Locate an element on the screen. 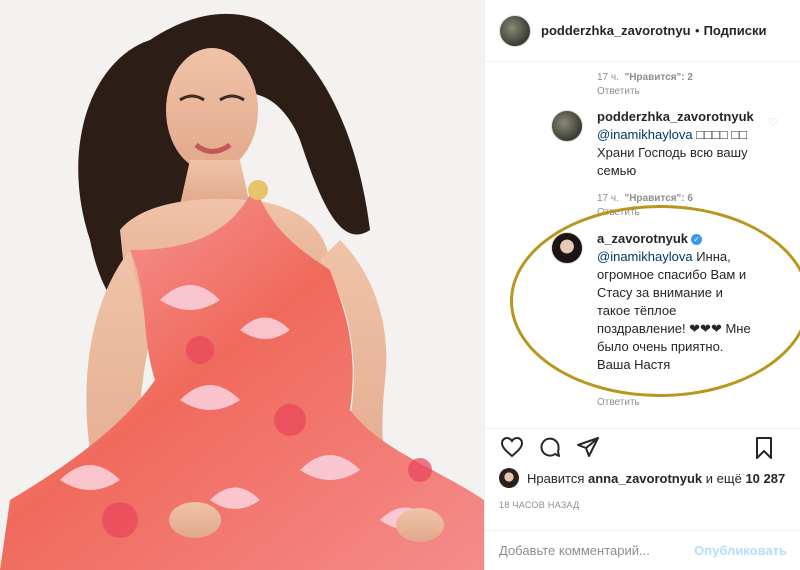 This screenshot has width=800, height=570. bookmark-icon is located at coordinates (764, 448).